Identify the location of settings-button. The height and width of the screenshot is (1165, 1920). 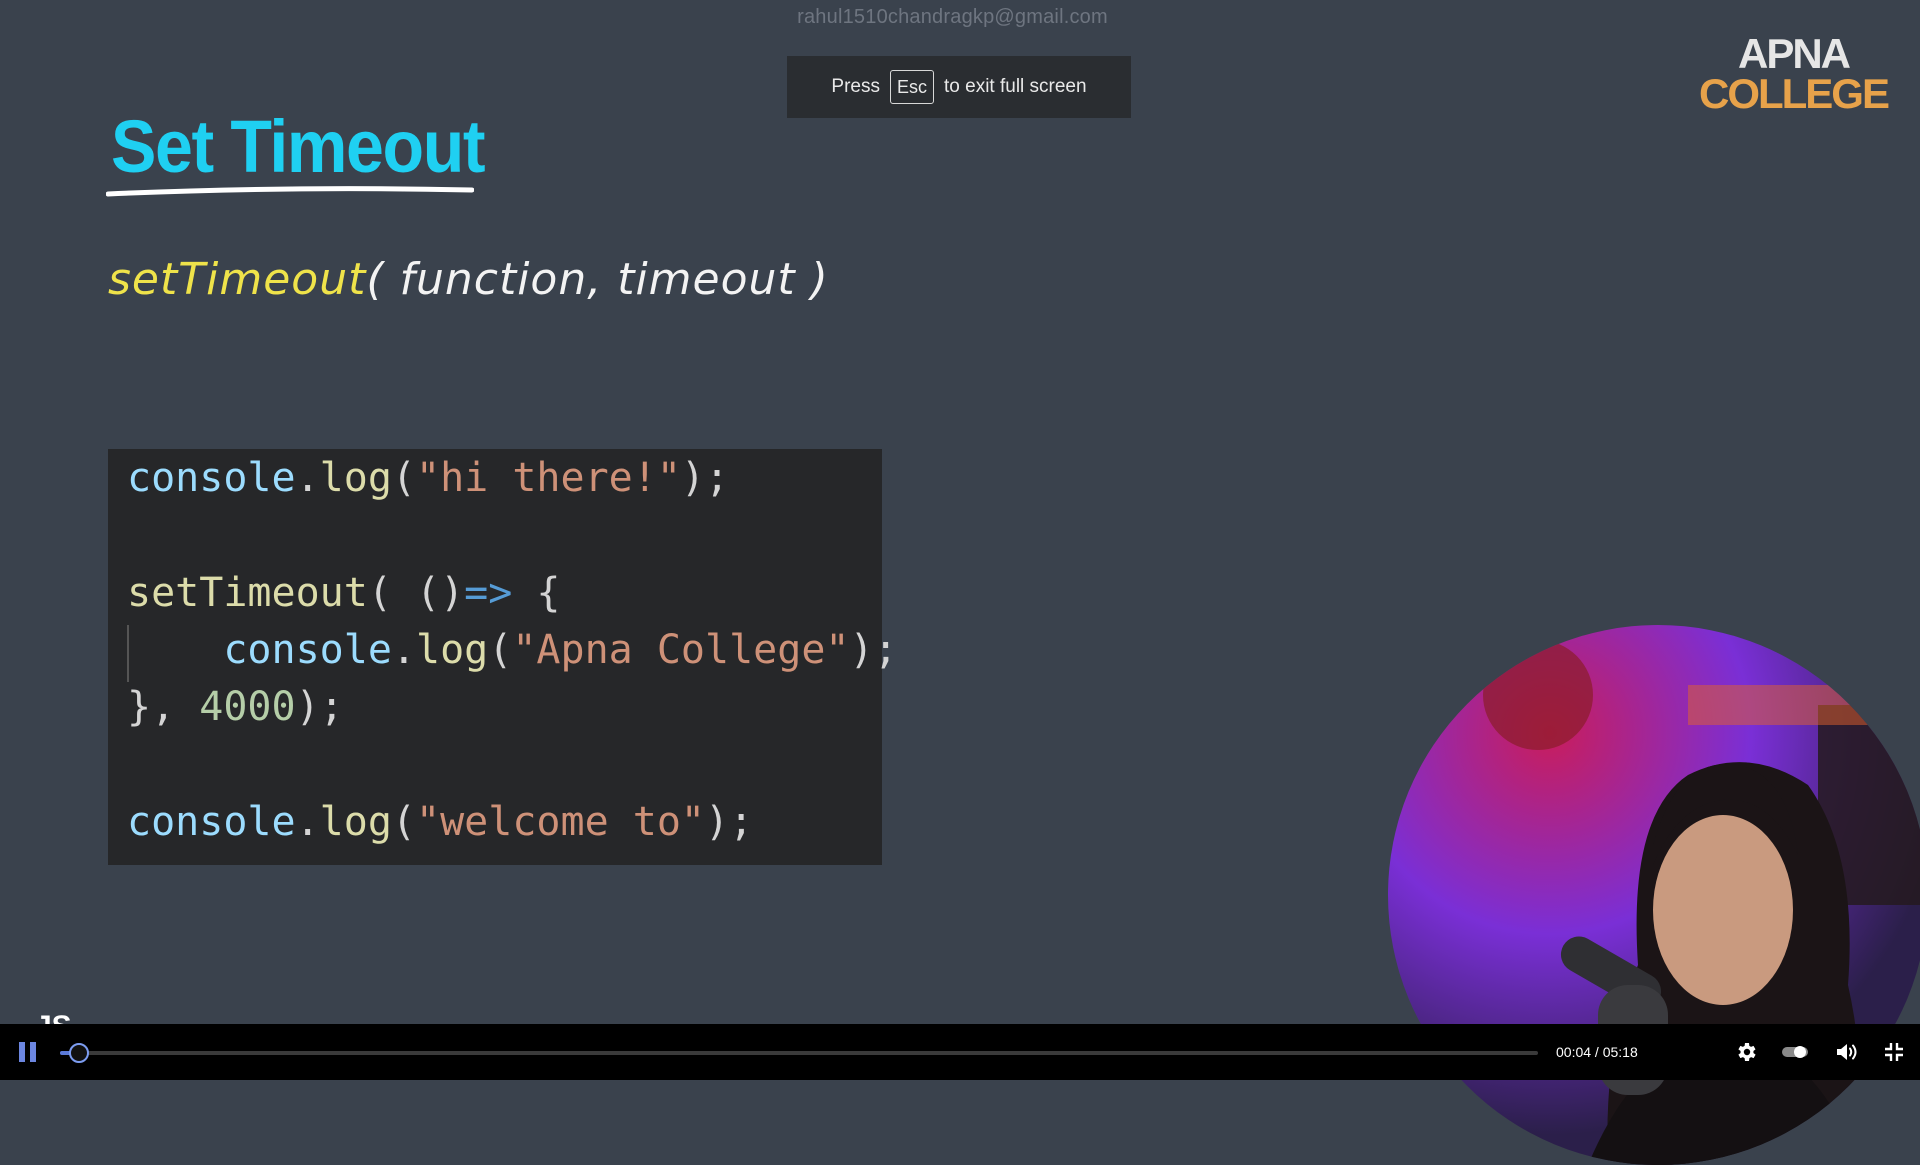
(1746, 1052).